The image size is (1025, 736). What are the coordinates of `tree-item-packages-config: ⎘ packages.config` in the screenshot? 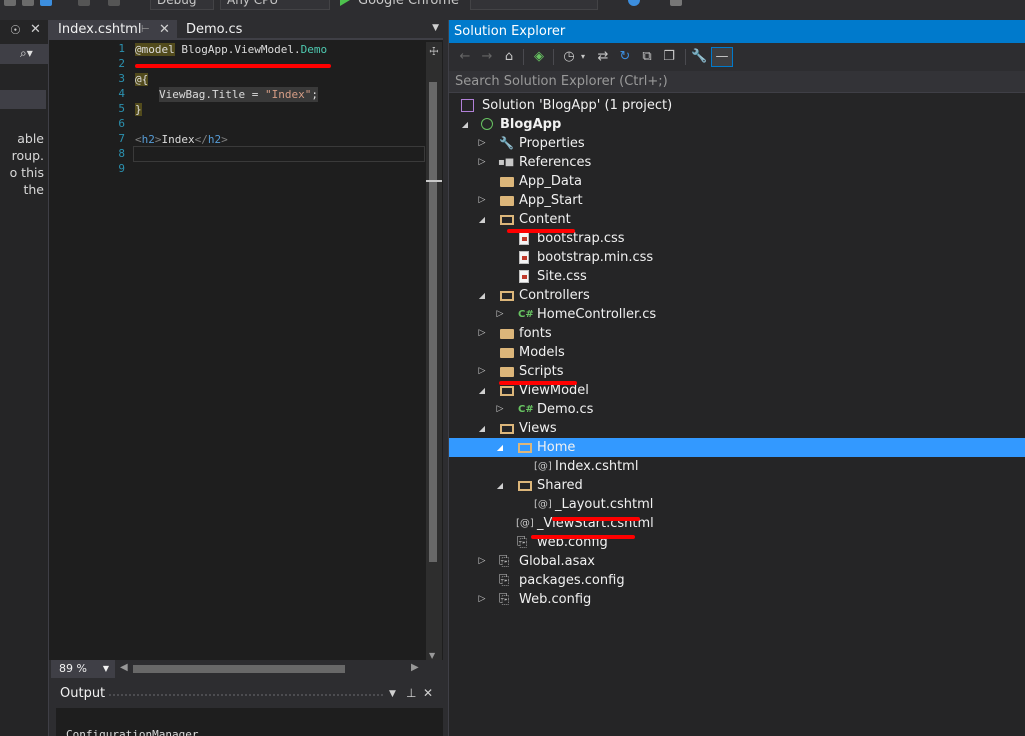 It's located at (737, 580).